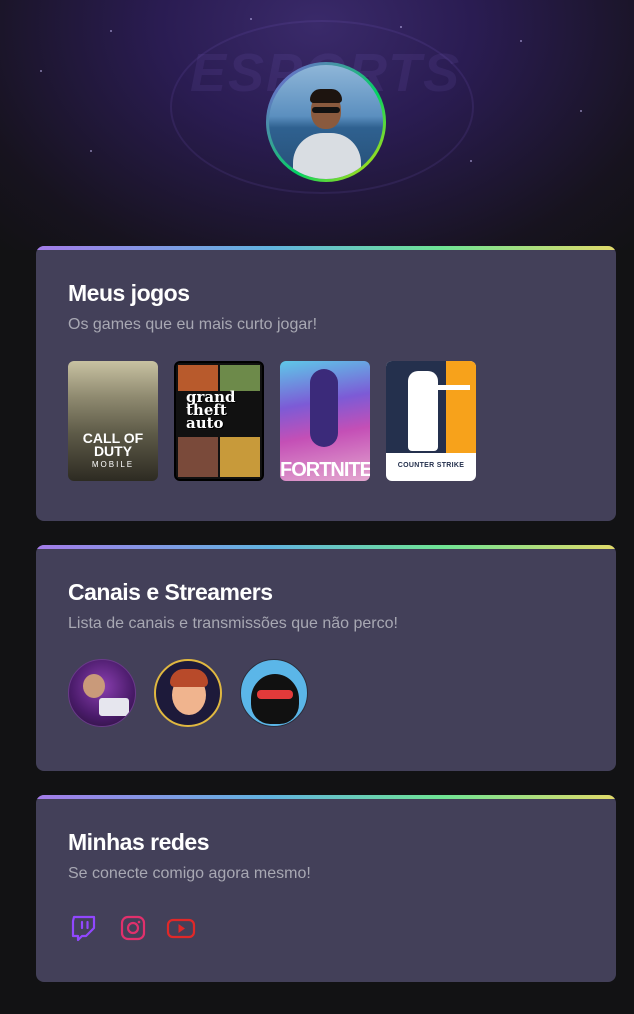 This screenshot has width=634, height=1014. I want to click on game-fortnite: FORTNITE, so click(325, 421).